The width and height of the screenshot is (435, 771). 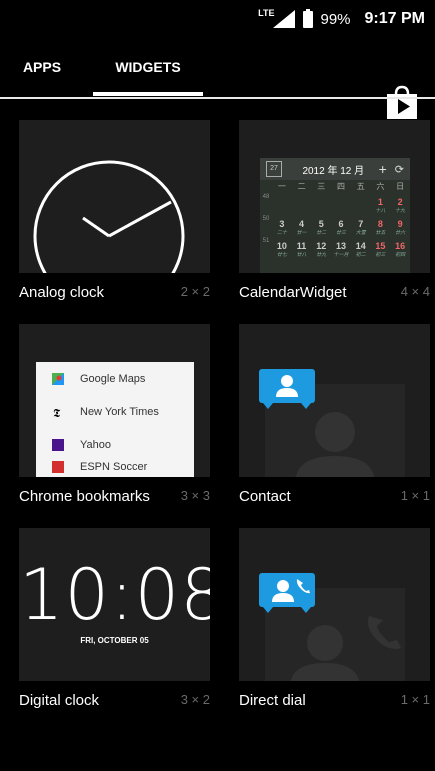 What do you see at coordinates (115, 469) in the screenshot?
I see `bookmark-item: ESPN Soccer` at bounding box center [115, 469].